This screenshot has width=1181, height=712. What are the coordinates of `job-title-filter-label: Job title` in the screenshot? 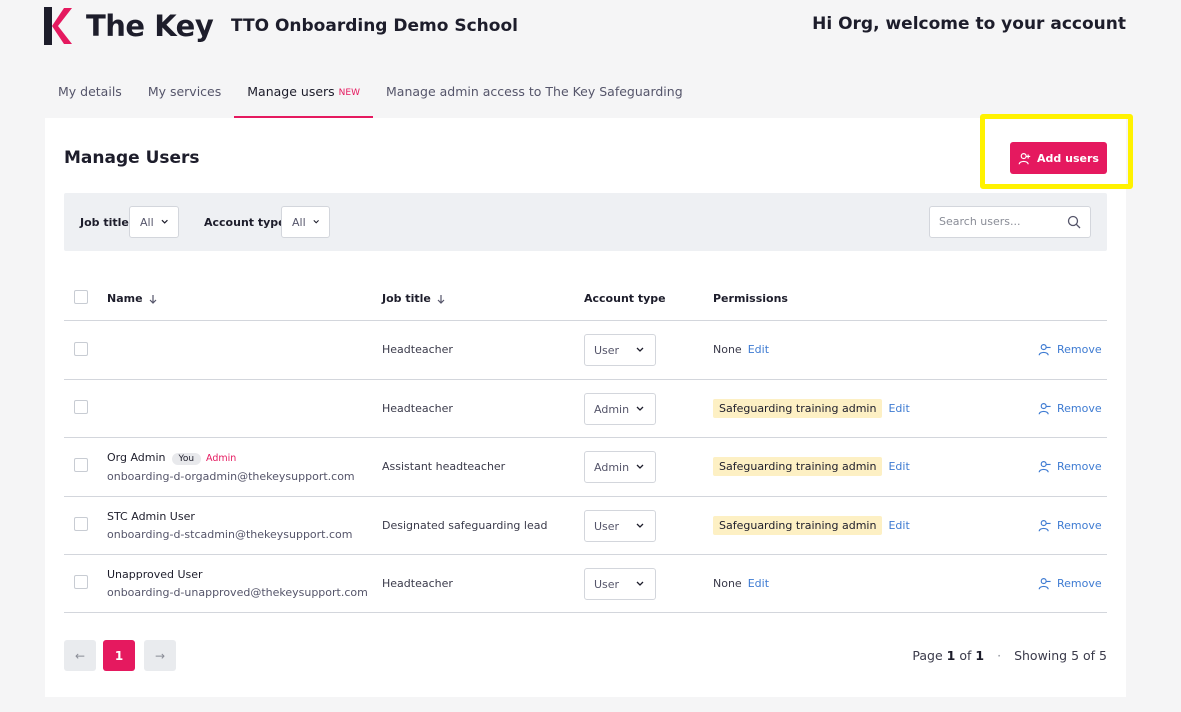 It's located at (104, 222).